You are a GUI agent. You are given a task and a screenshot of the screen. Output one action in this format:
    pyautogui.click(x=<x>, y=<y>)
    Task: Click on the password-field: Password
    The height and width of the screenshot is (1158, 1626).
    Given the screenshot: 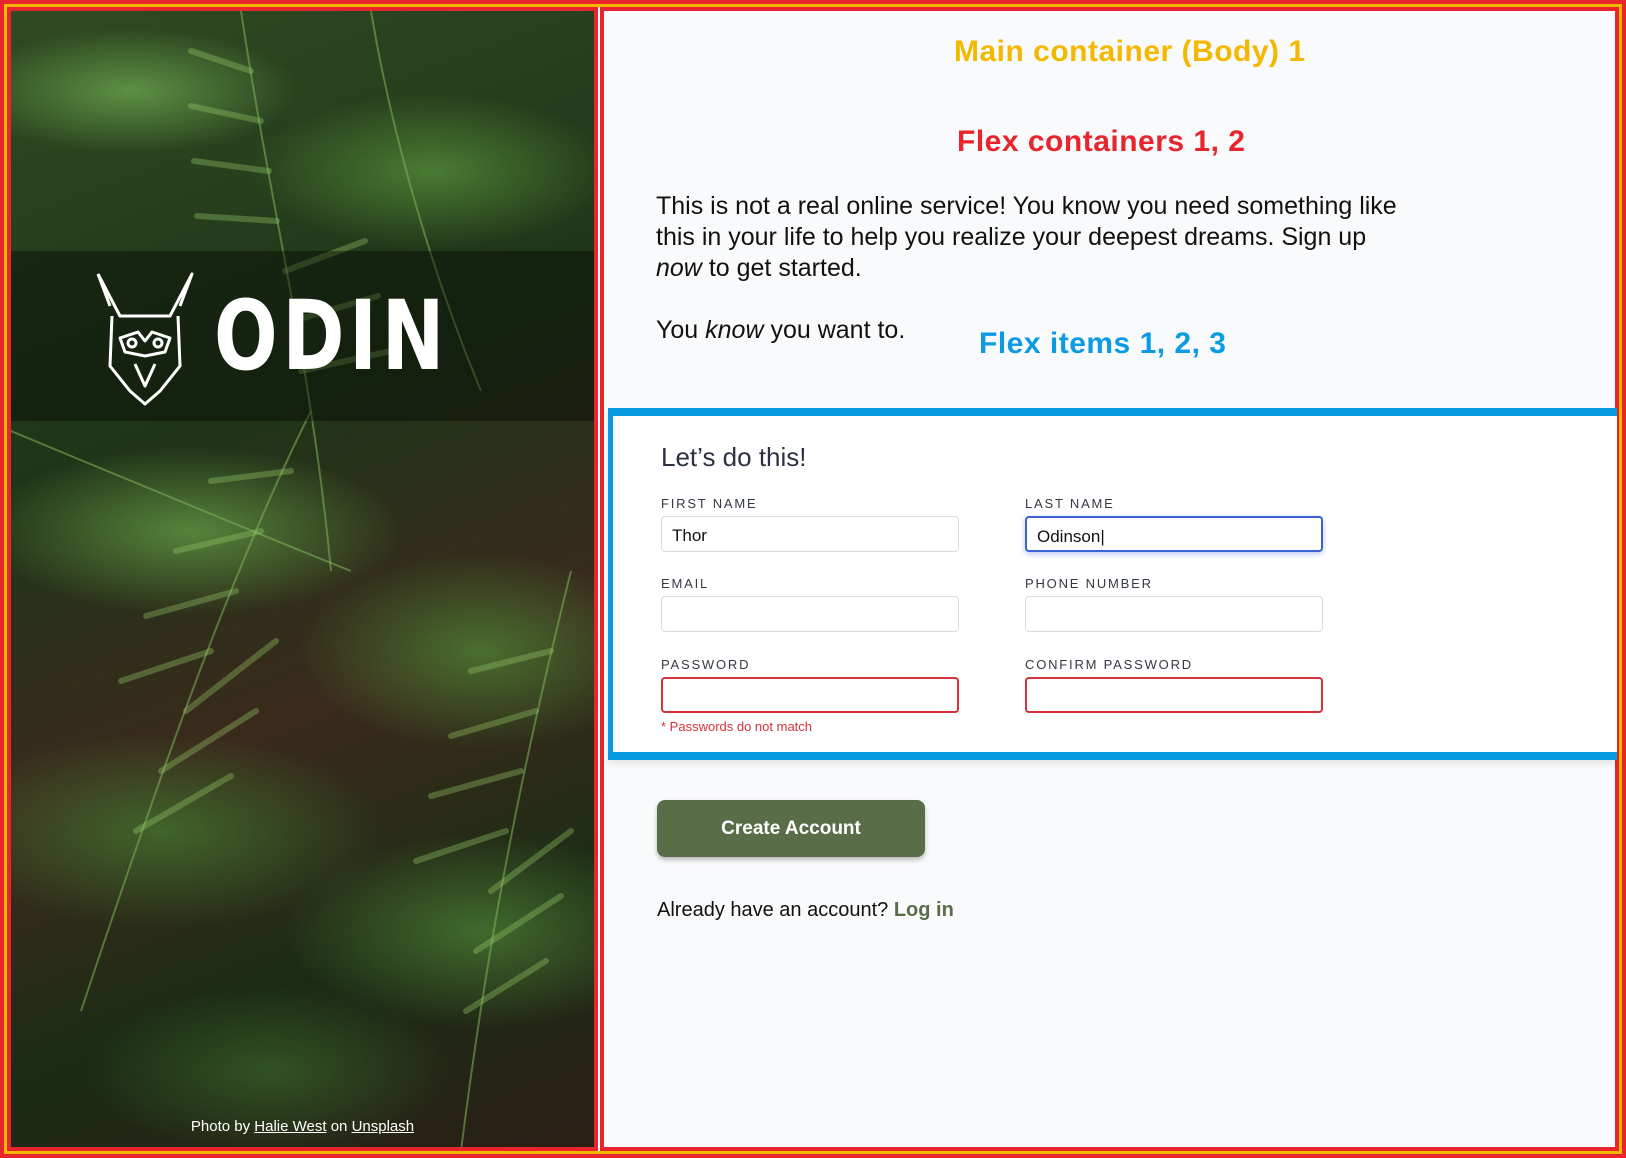 What is the action you would take?
    pyautogui.click(x=810, y=685)
    